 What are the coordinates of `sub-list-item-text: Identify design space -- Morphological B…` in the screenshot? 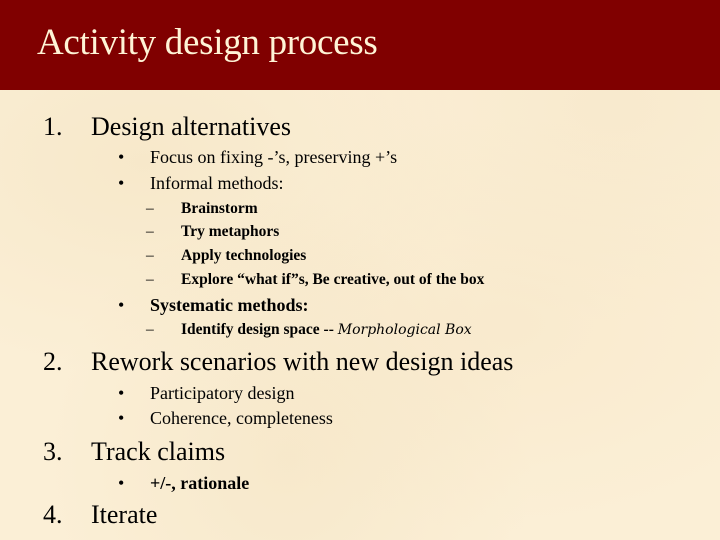 It's located at (326, 330).